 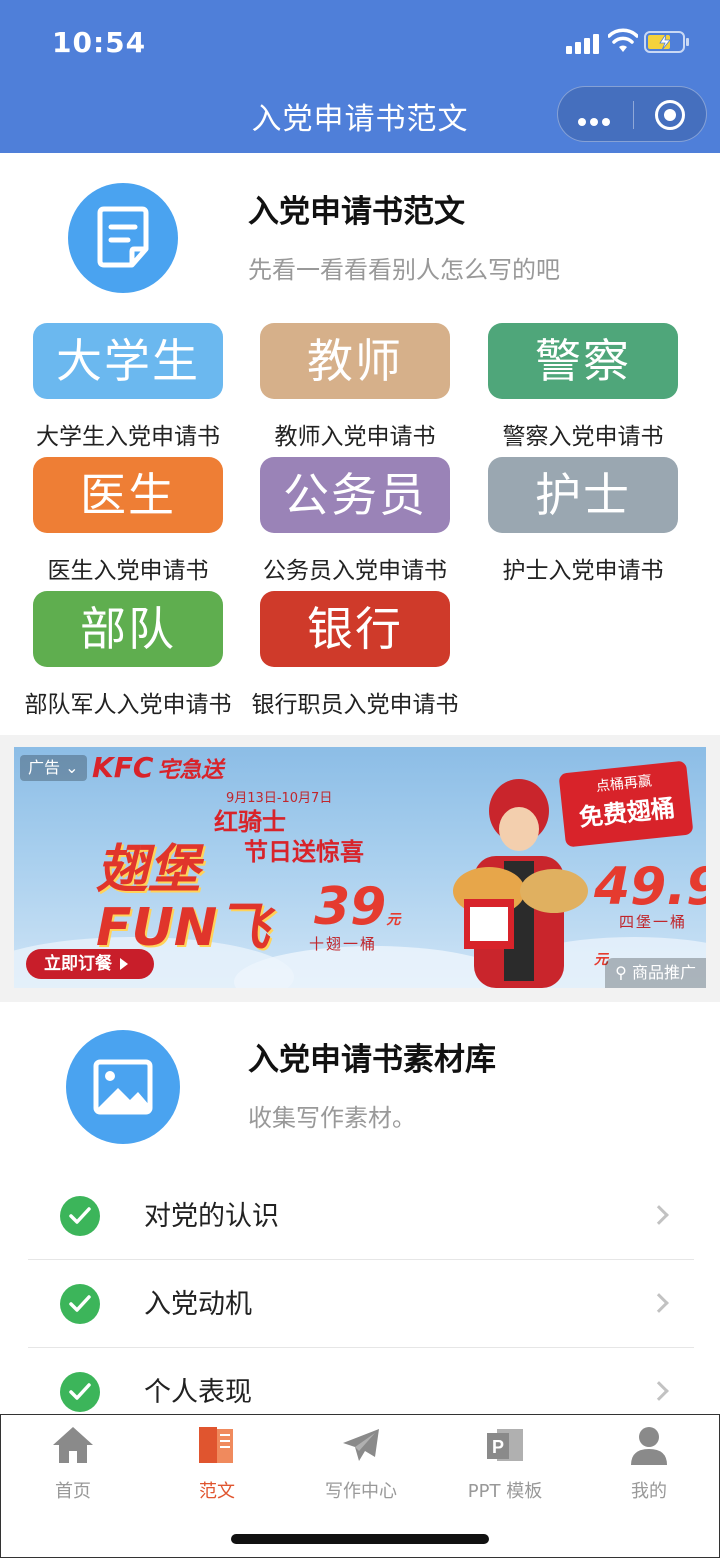 What do you see at coordinates (198, 1304) in the screenshot?
I see `list-item-label: 入党动机` at bounding box center [198, 1304].